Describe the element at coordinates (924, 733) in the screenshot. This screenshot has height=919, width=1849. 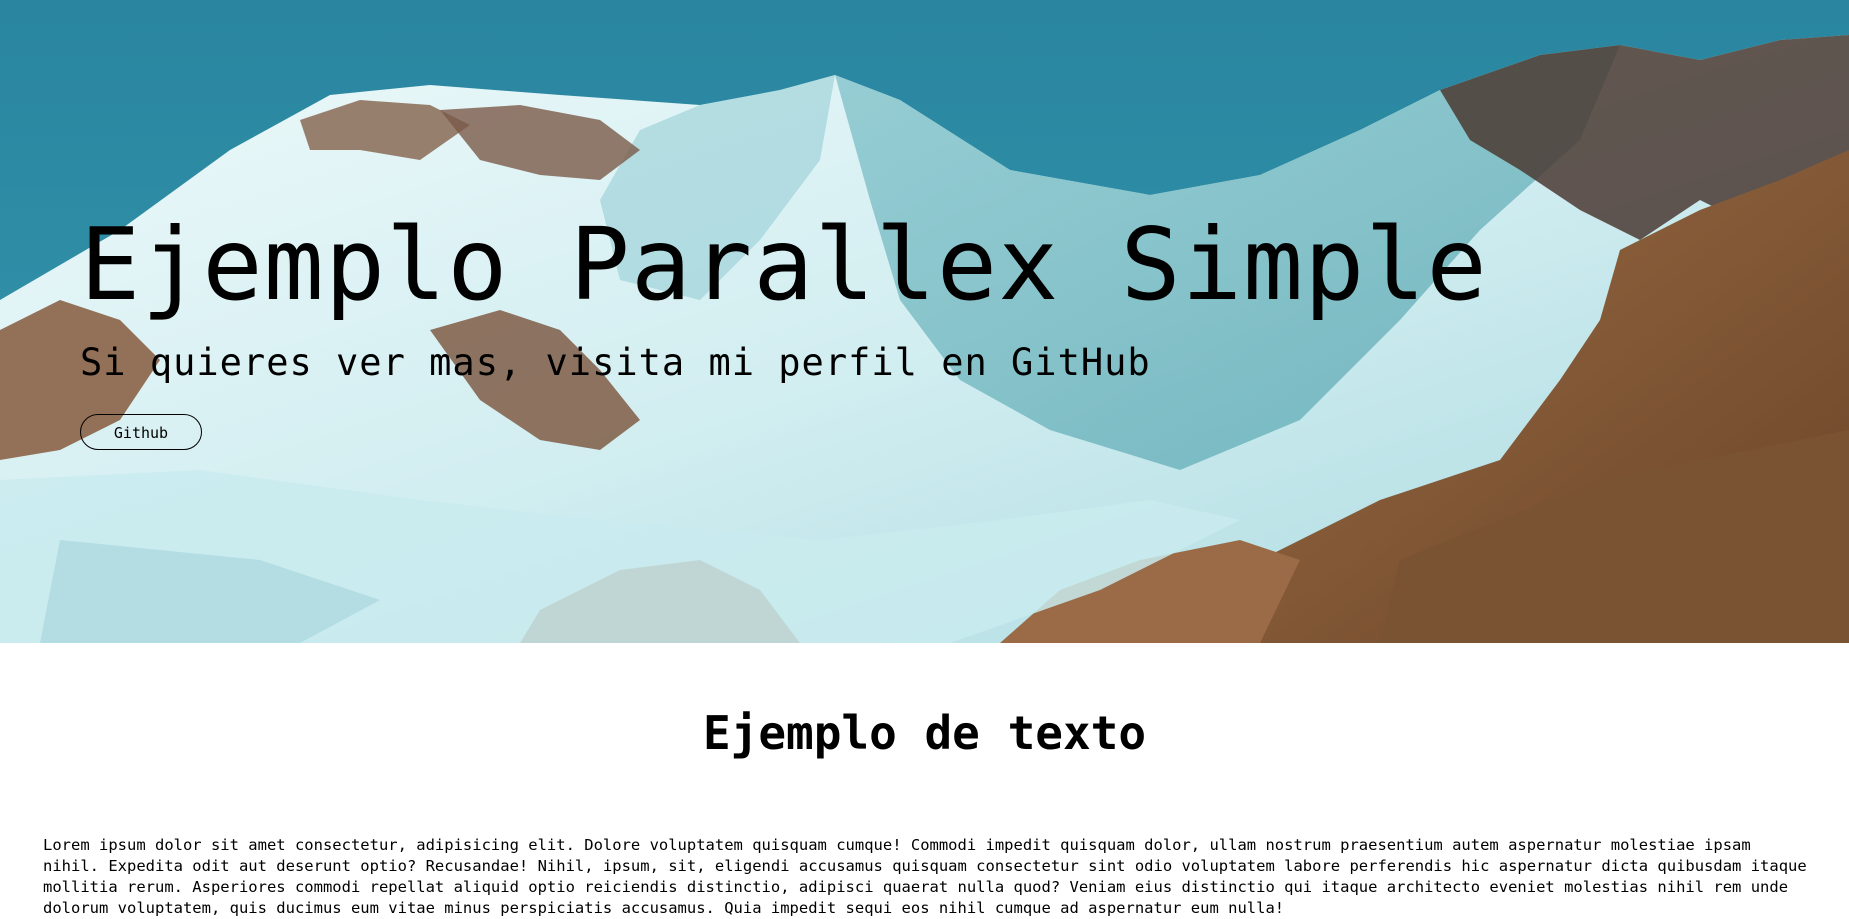
I see `section-title: Ejemplo de texto` at that location.